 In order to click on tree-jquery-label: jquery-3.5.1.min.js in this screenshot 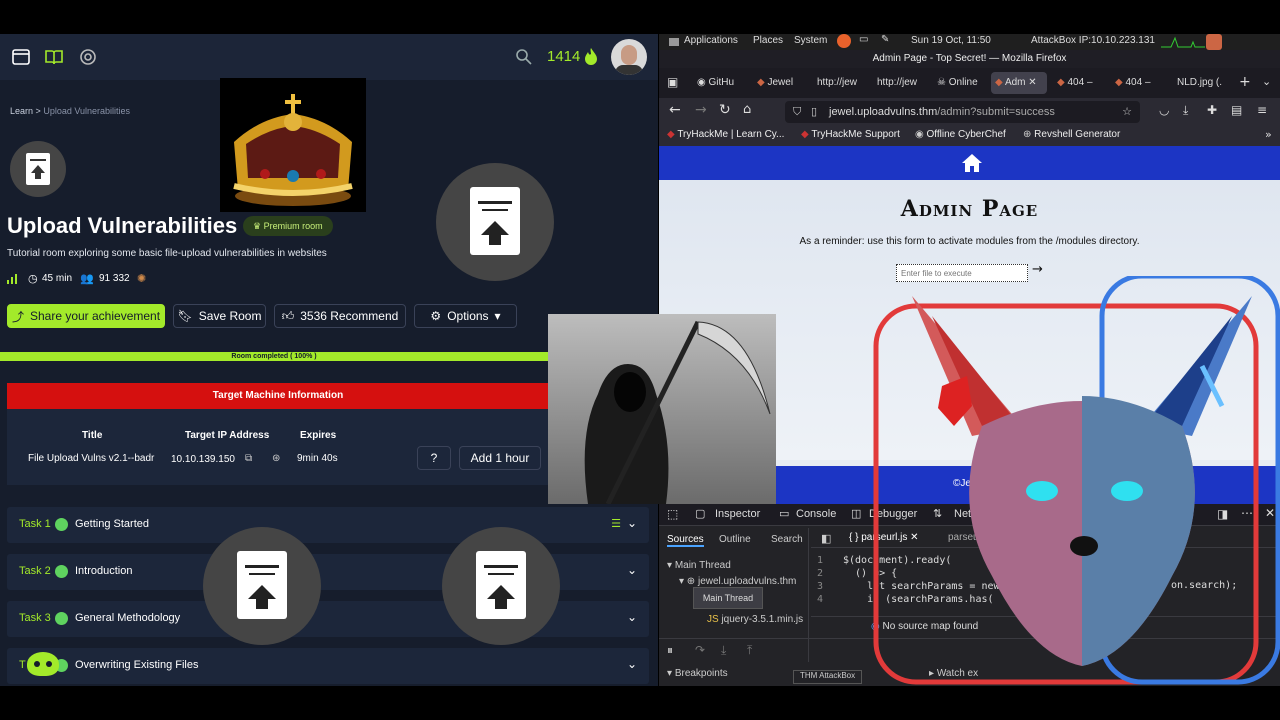, I will do `click(762, 619)`.